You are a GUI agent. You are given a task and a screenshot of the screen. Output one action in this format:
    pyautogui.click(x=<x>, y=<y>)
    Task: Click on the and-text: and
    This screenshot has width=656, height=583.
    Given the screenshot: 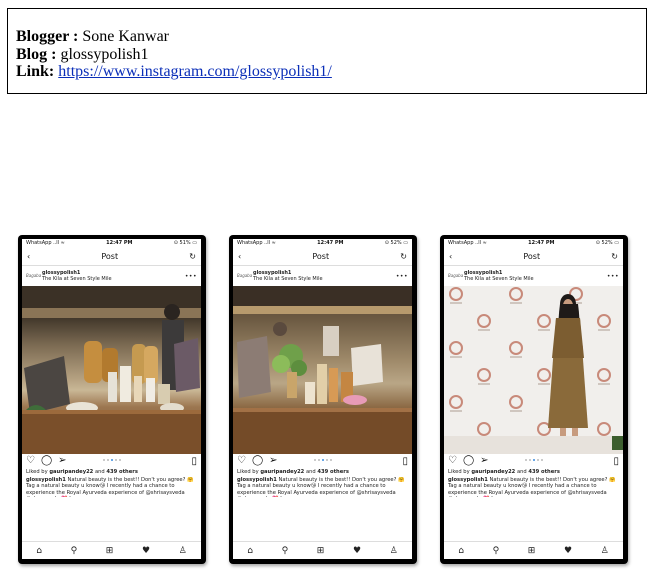 What is the action you would take?
    pyautogui.click(x=310, y=472)
    